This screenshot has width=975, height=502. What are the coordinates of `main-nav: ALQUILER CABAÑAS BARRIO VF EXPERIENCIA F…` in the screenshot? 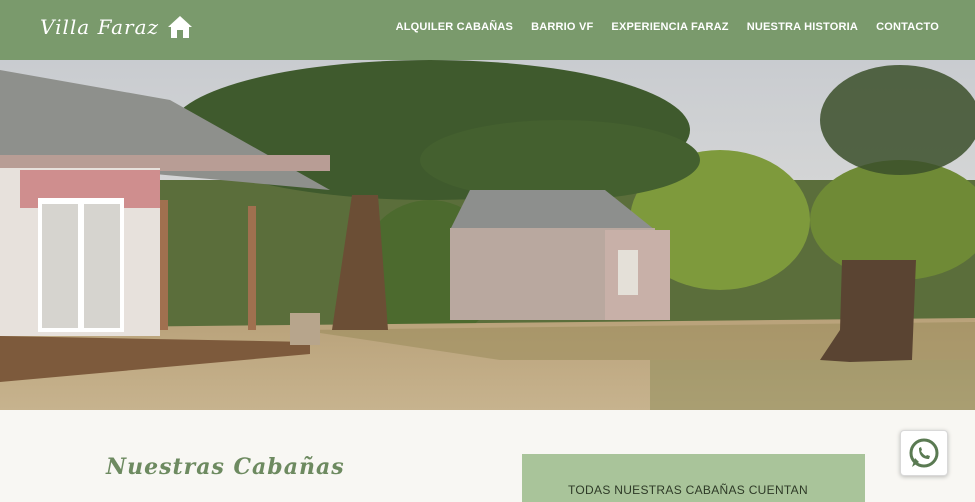 It's located at (667, 27).